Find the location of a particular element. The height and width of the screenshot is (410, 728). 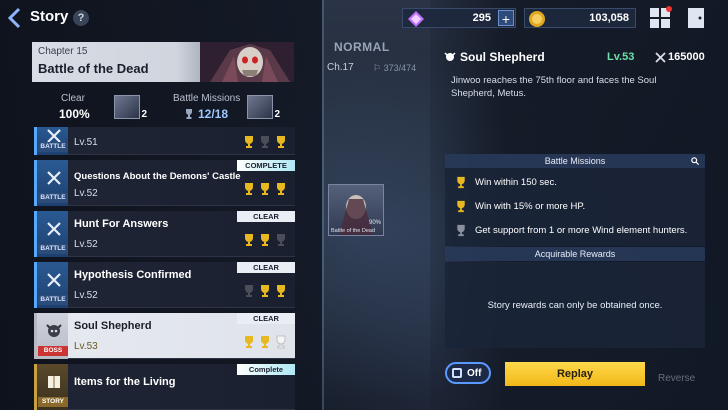

clear-label: Clear is located at coordinates (73, 98).